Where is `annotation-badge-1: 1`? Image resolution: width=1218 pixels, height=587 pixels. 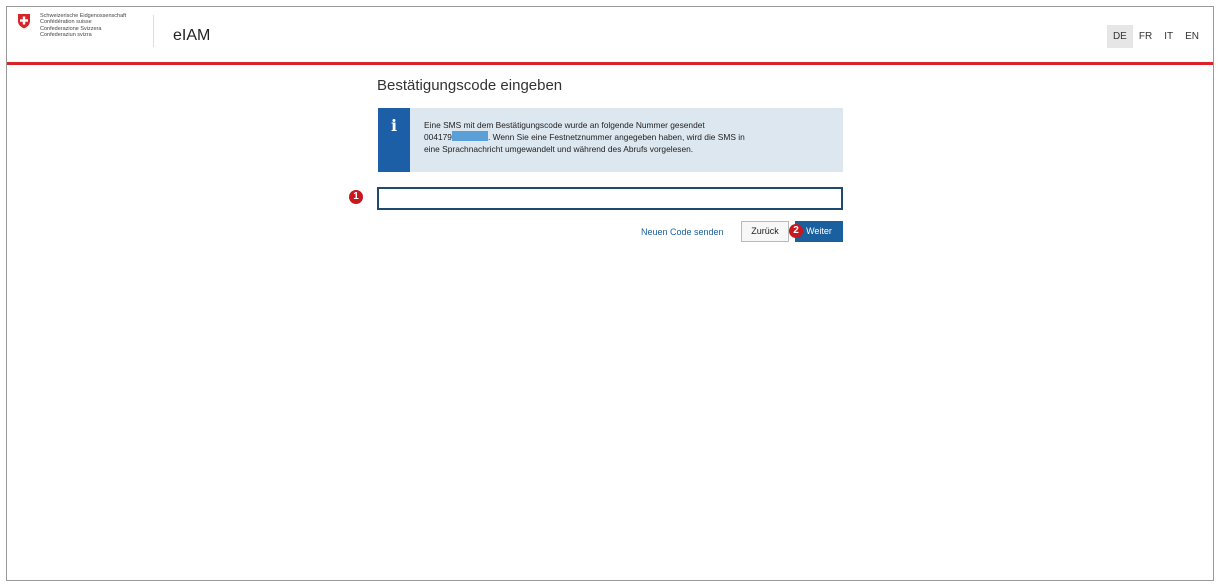
annotation-badge-1: 1 is located at coordinates (356, 197).